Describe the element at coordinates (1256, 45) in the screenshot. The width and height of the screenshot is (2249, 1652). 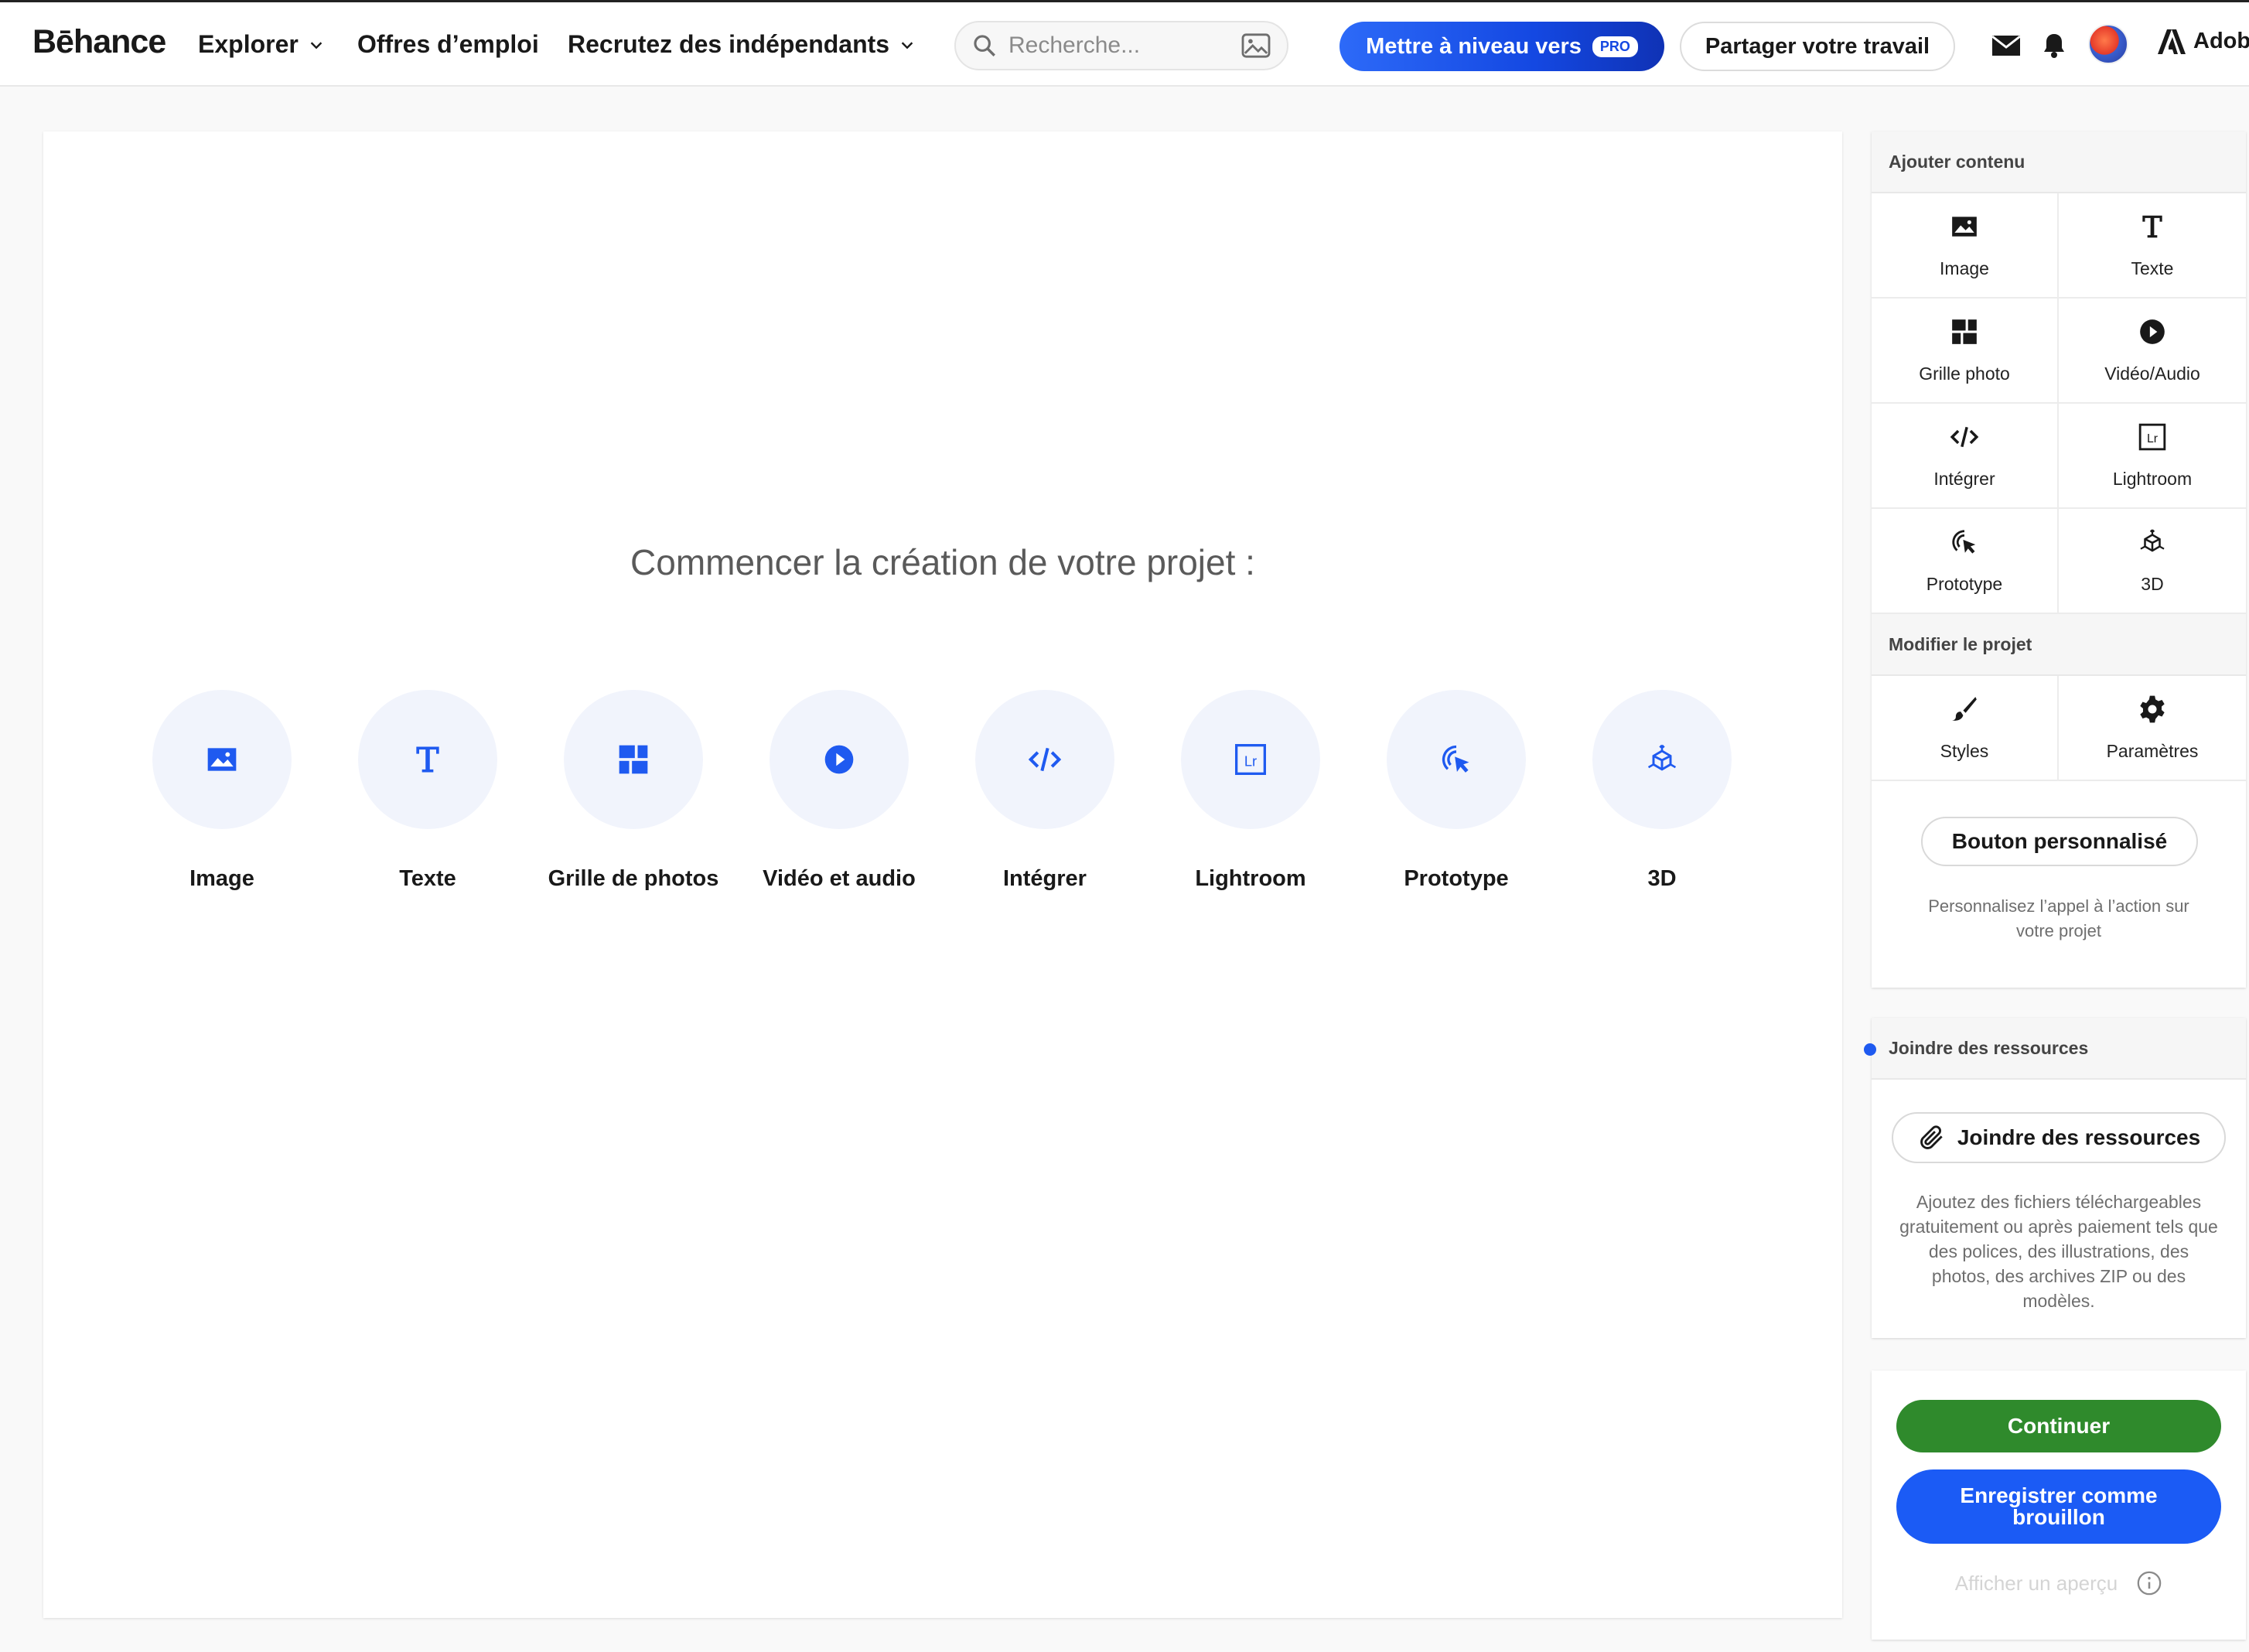
I see `image-search-icon` at that location.